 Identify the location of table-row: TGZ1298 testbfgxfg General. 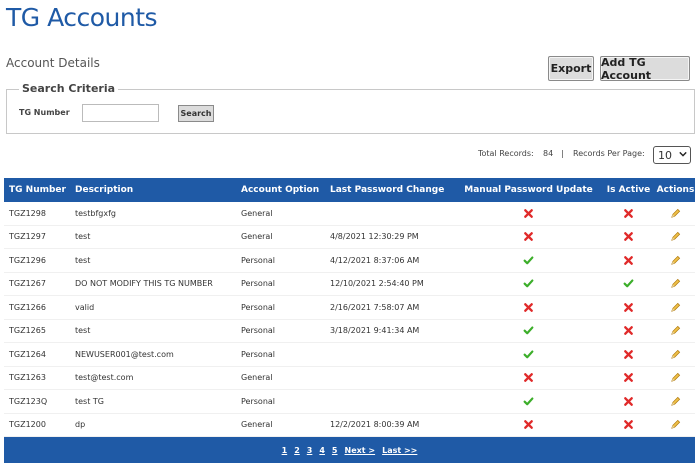
(349, 214).